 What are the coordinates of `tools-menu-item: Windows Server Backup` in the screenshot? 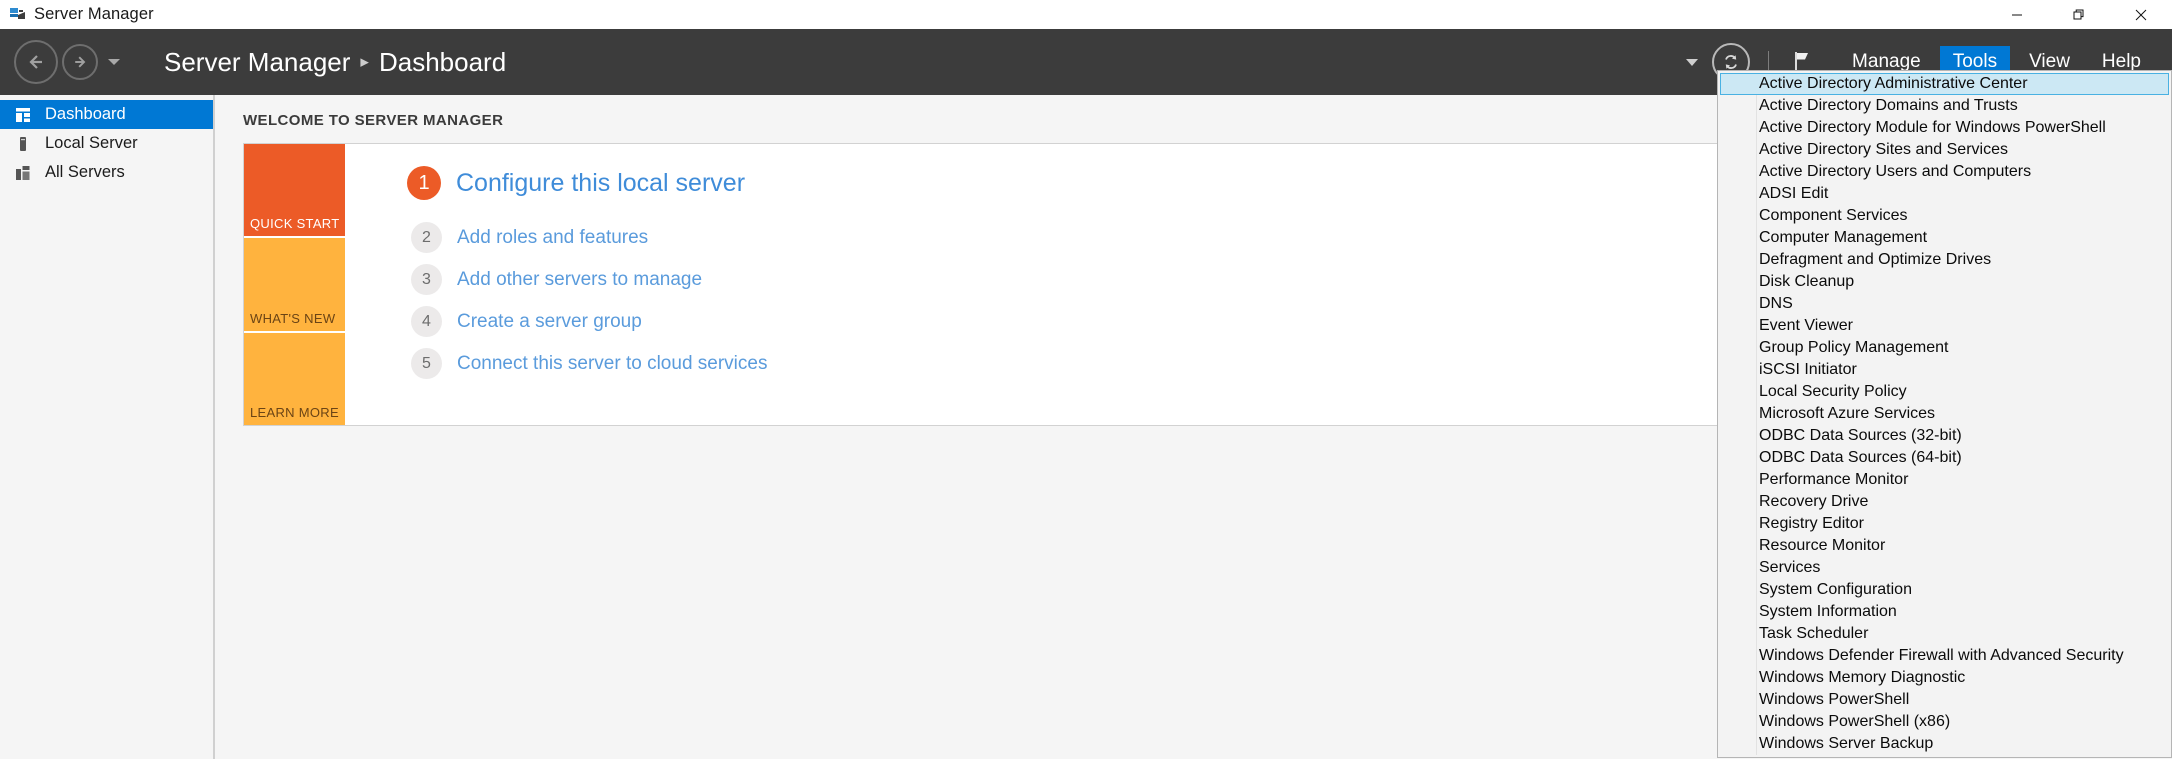 It's located at (1944, 744).